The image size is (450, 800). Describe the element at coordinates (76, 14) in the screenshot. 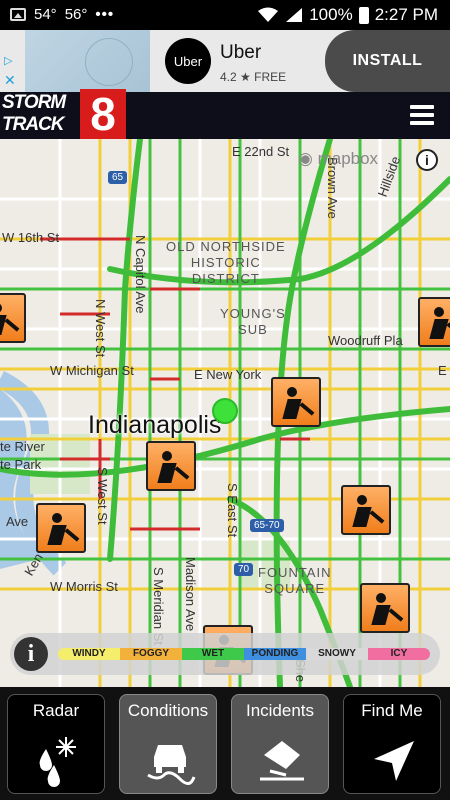

I see `temperature-2: 56°` at that location.